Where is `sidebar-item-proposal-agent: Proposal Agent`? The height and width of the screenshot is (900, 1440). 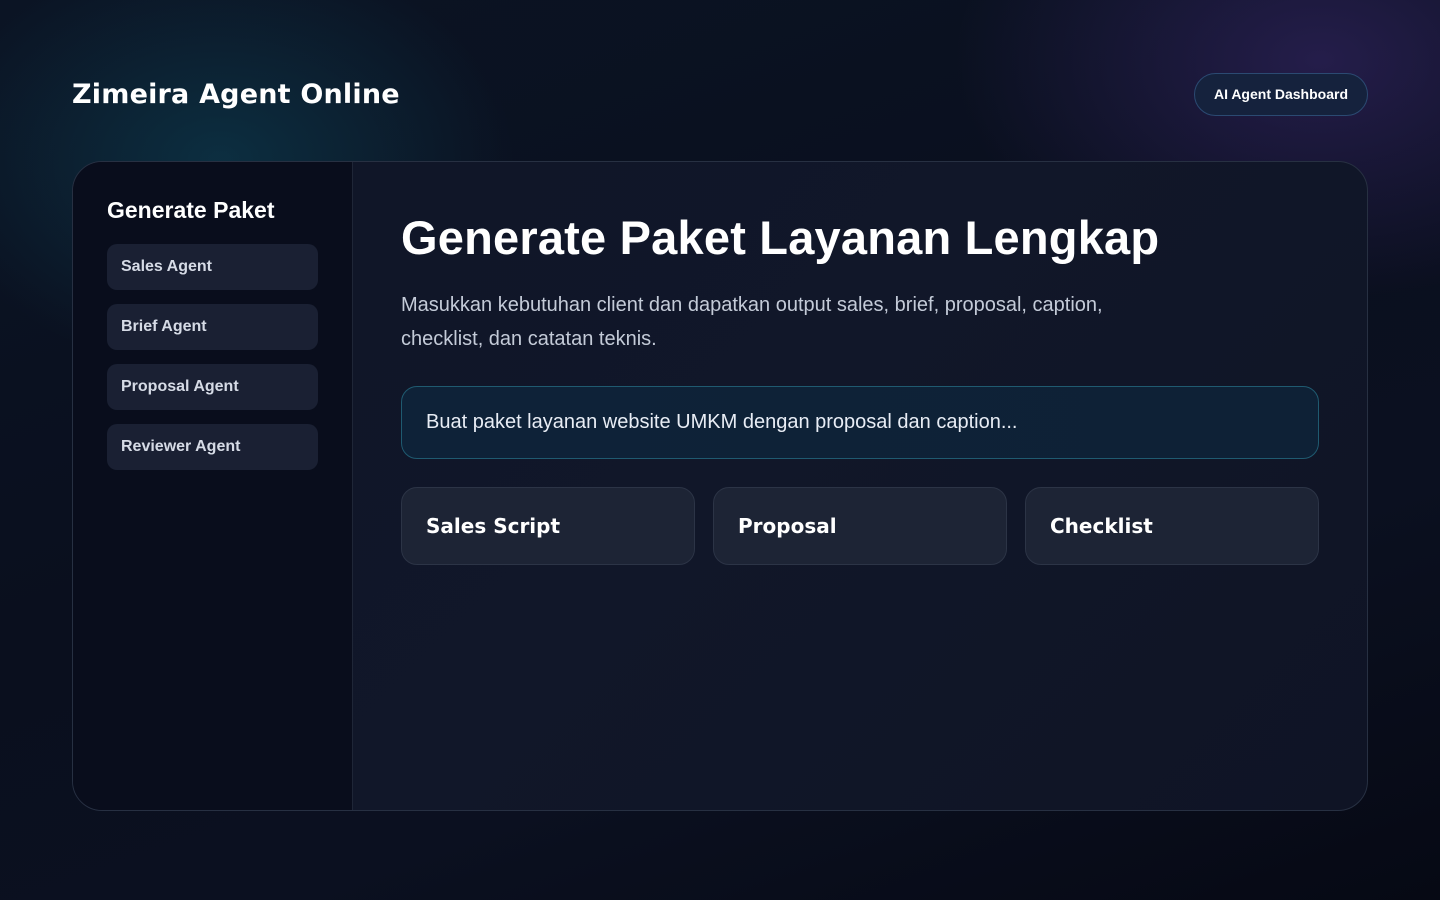
sidebar-item-proposal-agent: Proposal Agent is located at coordinates (212, 387).